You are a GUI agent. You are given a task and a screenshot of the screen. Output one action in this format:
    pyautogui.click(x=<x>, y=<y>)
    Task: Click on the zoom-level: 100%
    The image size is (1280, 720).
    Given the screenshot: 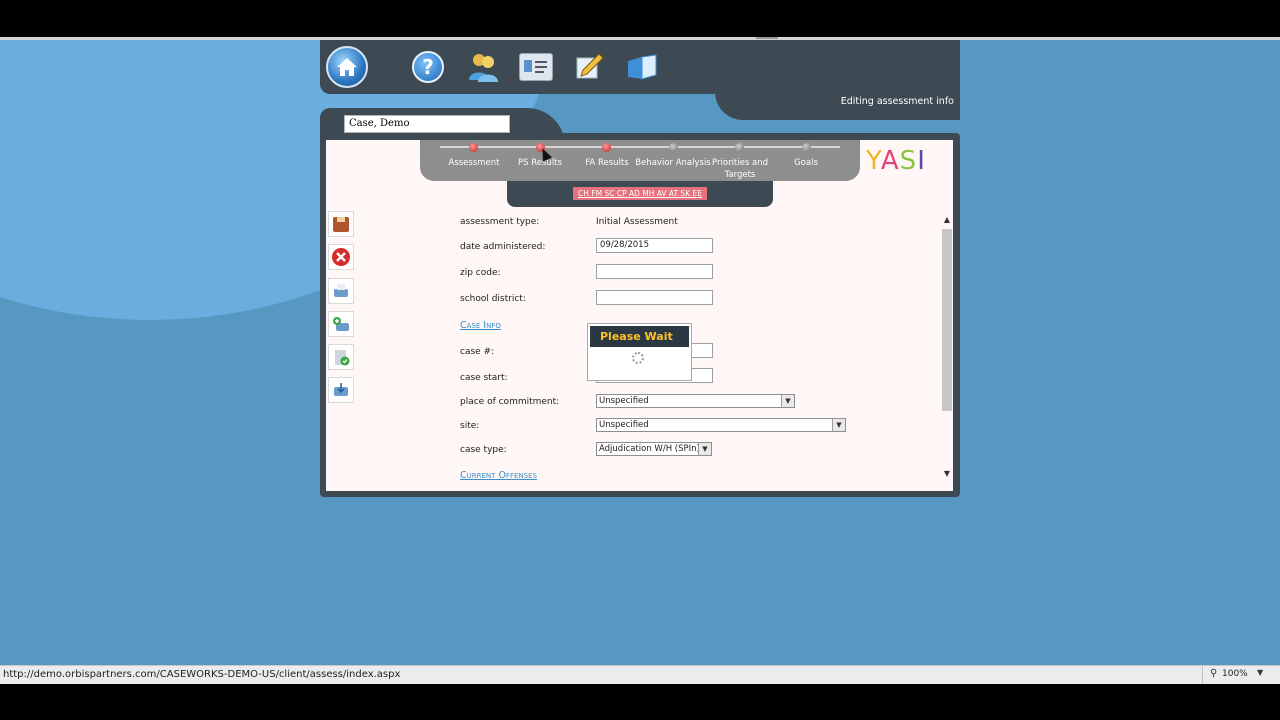 What is the action you would take?
    pyautogui.click(x=1235, y=674)
    